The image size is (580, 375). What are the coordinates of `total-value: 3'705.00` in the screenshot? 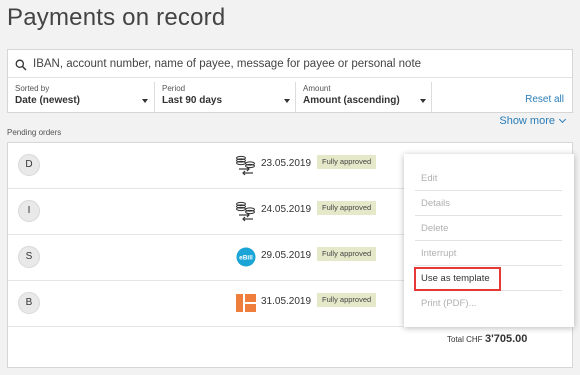 It's located at (506, 339).